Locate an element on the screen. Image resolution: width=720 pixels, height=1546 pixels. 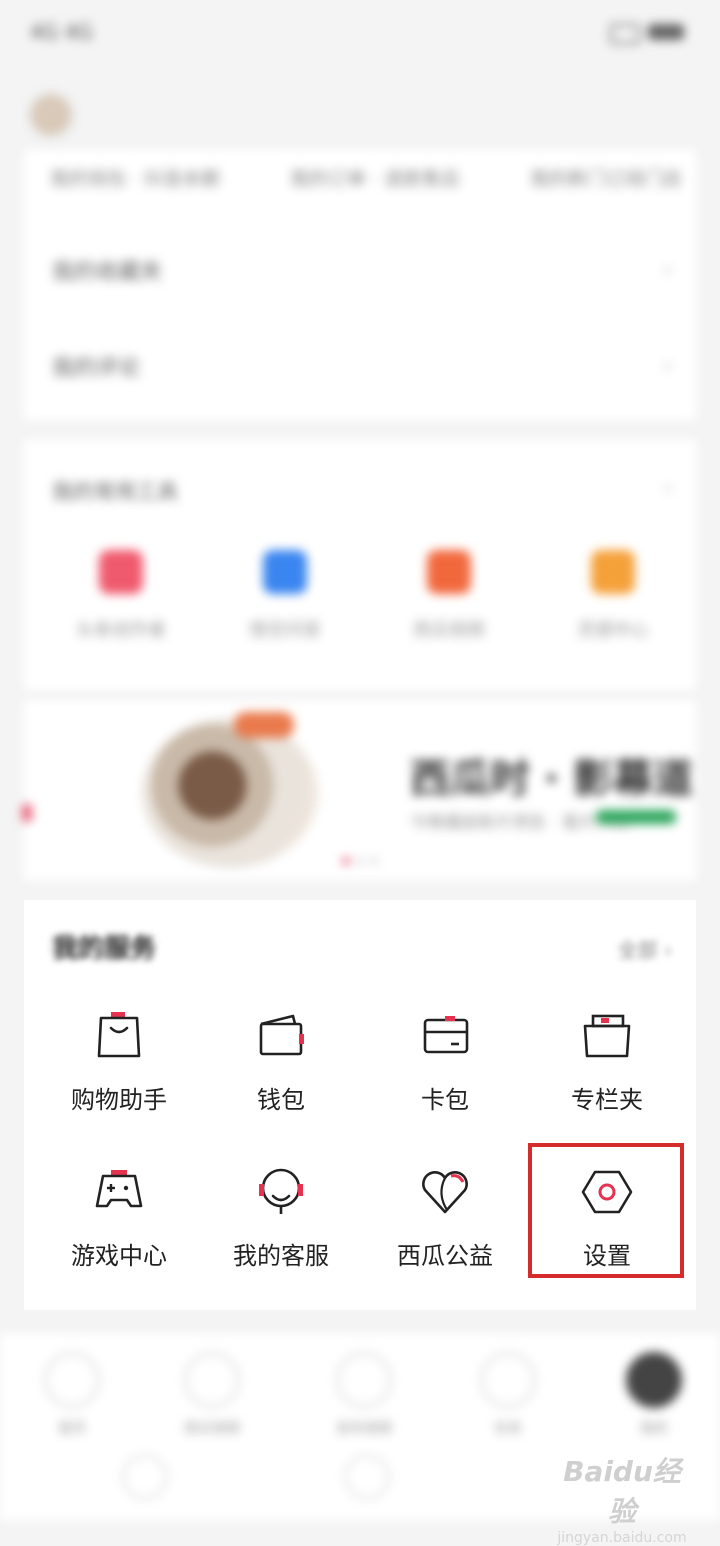
service-game-center: 游戏中心 is located at coordinates (119, 1226).